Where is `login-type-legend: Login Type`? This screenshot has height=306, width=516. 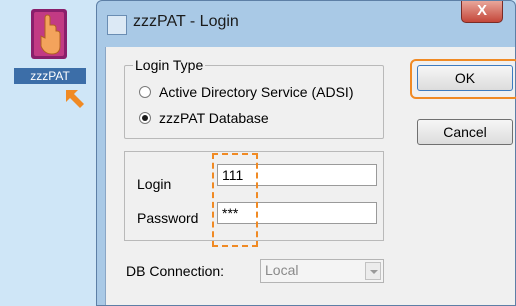 login-type-legend: Login Type is located at coordinates (169, 65).